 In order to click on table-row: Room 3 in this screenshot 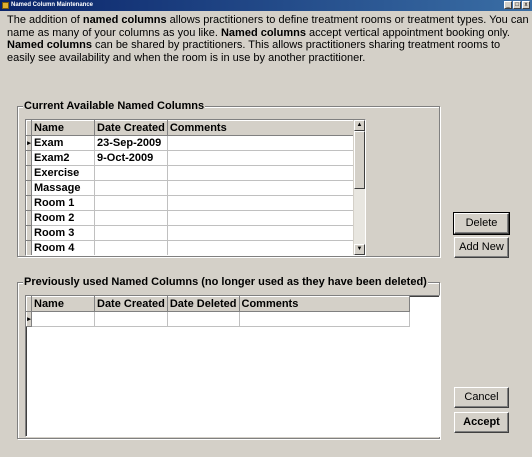, I will do `click(190, 233)`.